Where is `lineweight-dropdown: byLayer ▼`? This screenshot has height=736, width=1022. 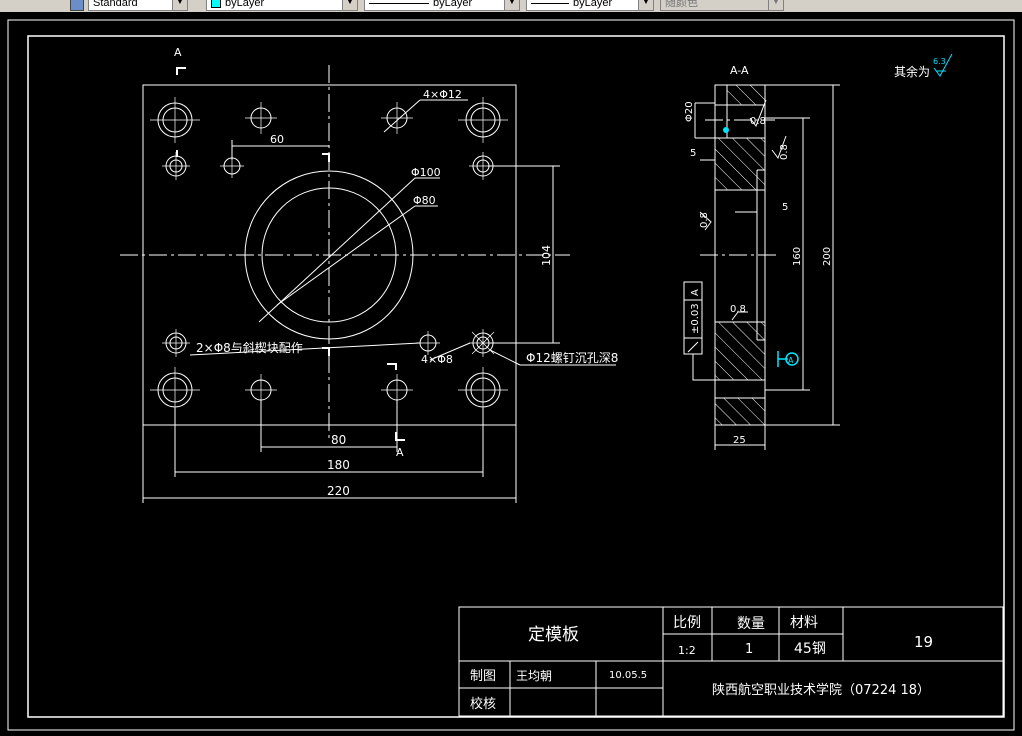
lineweight-dropdown: byLayer ▼ is located at coordinates (590, 5).